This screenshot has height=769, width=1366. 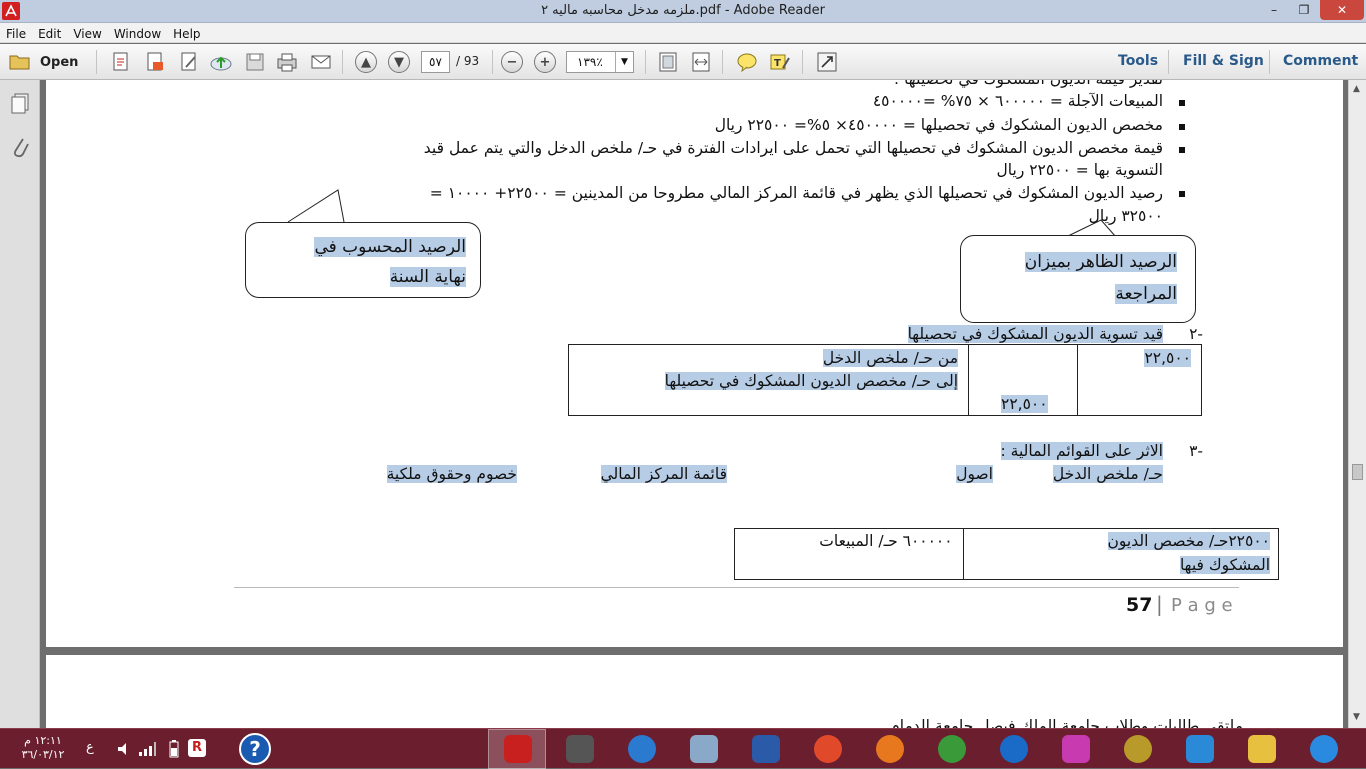 I want to click on taskbar-microphone, so click(x=580, y=749).